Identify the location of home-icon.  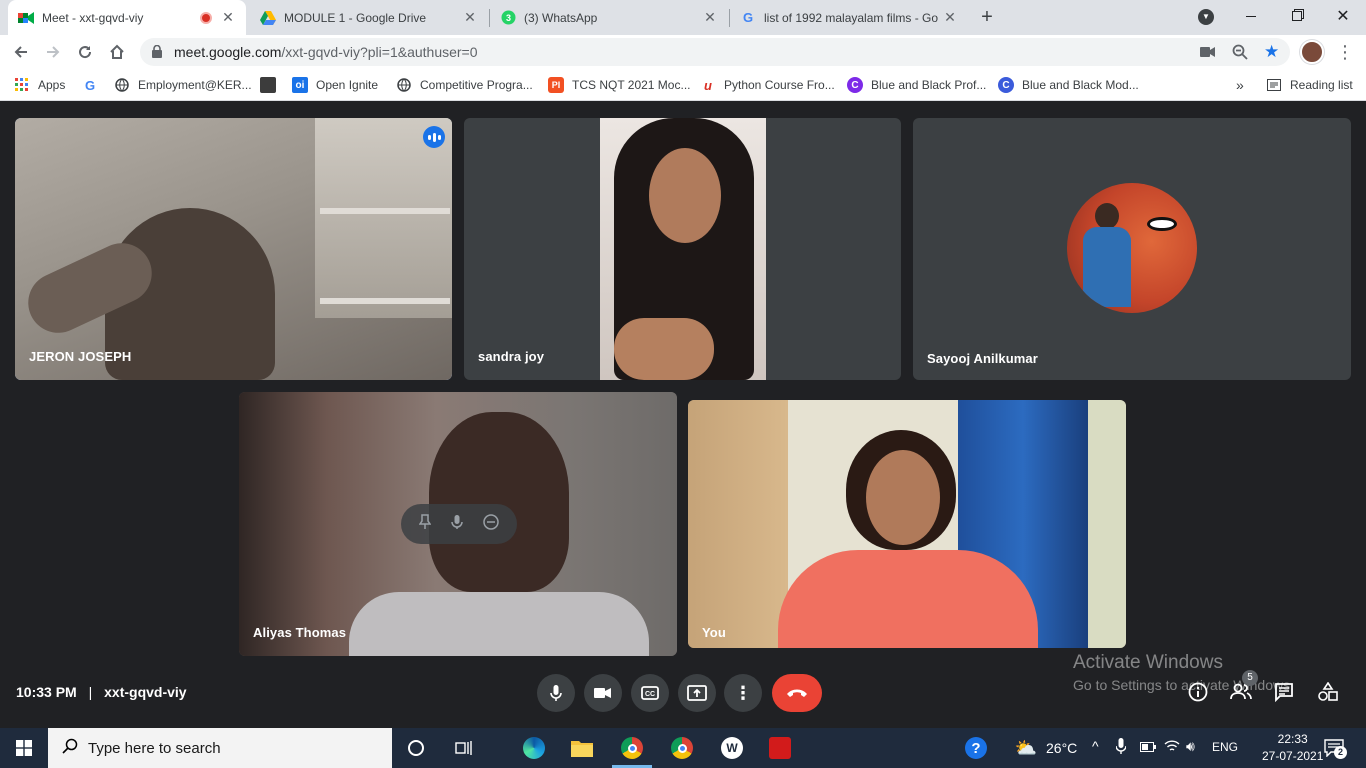
(117, 51).